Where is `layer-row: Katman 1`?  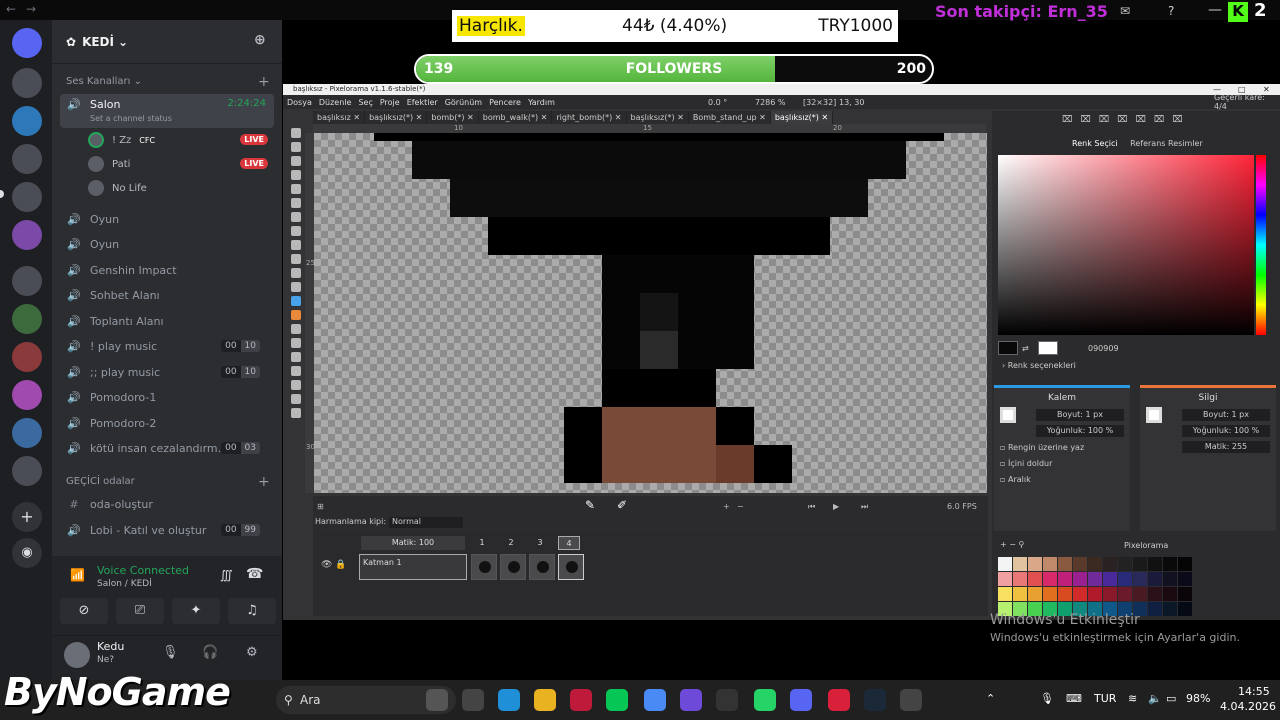
layer-row: Katman 1 is located at coordinates (413, 567).